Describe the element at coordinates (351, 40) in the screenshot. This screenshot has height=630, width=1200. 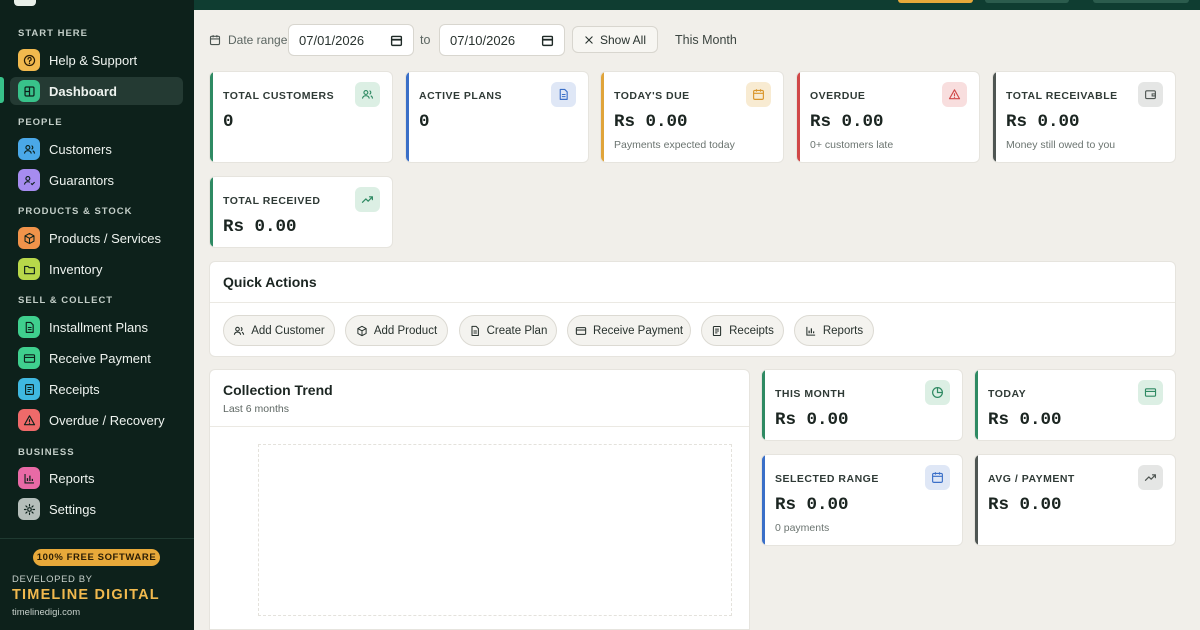
I see `from-date-input: 07/01/2026` at that location.